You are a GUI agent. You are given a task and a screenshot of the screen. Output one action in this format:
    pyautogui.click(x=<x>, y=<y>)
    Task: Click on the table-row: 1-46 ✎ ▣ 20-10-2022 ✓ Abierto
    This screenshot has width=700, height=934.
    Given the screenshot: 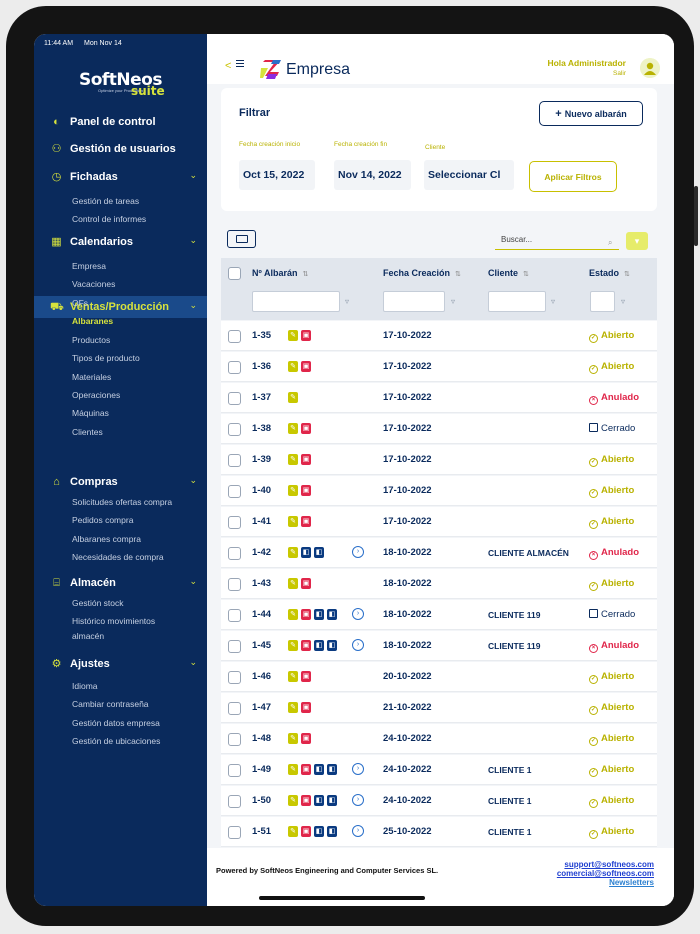 What is the action you would take?
    pyautogui.click(x=439, y=677)
    